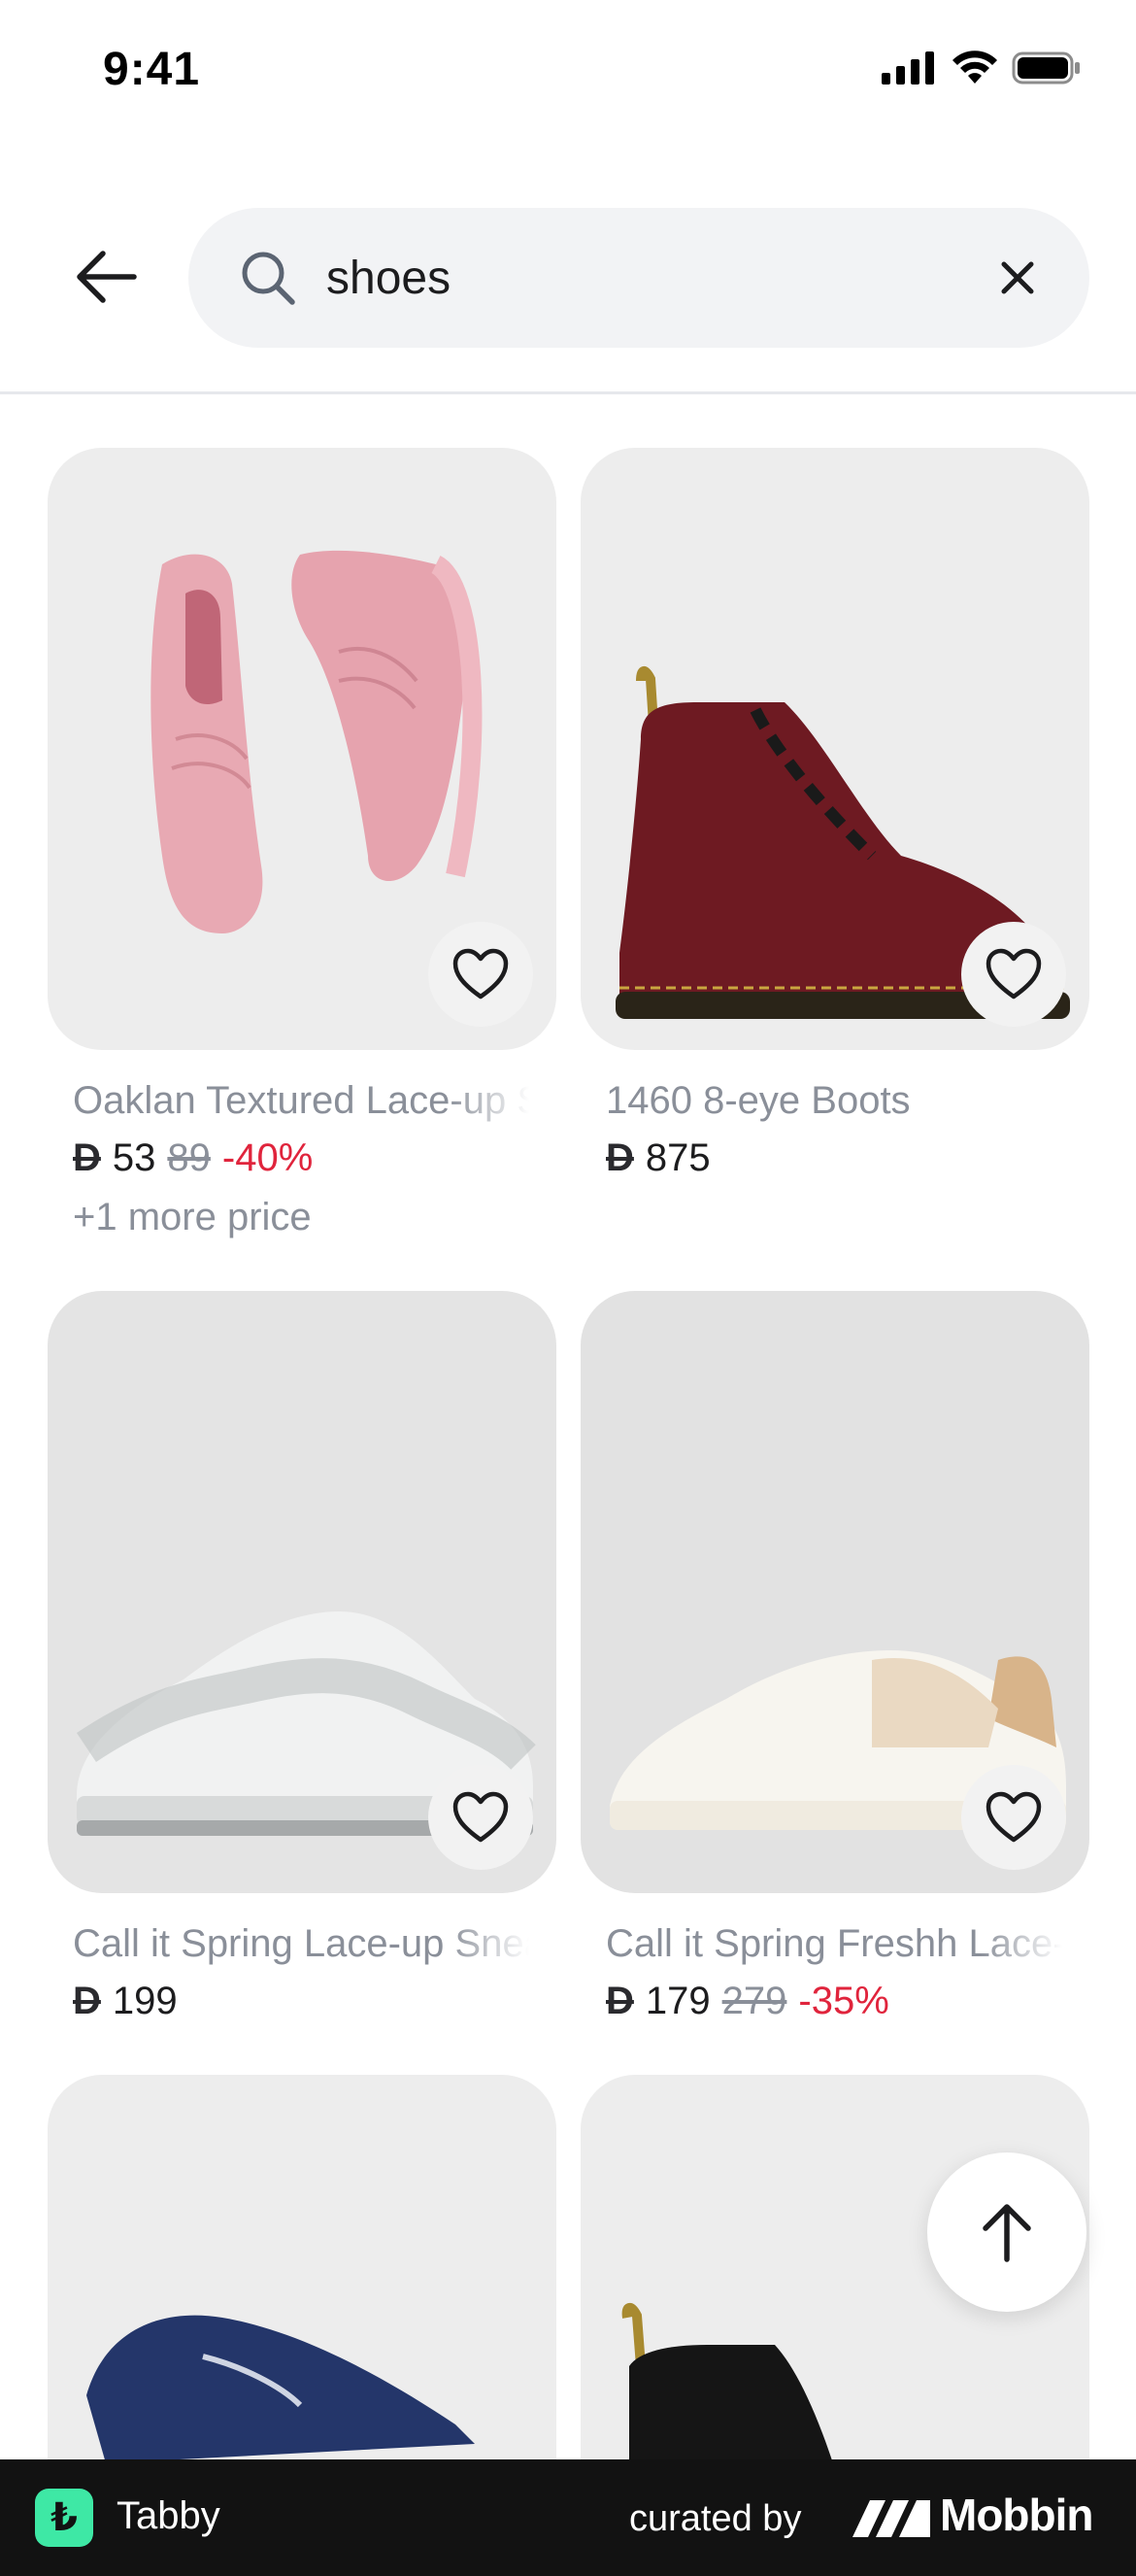  I want to click on product-name: Call it Spring Freshh Lace-up Sneakers, so click(834, 1944).